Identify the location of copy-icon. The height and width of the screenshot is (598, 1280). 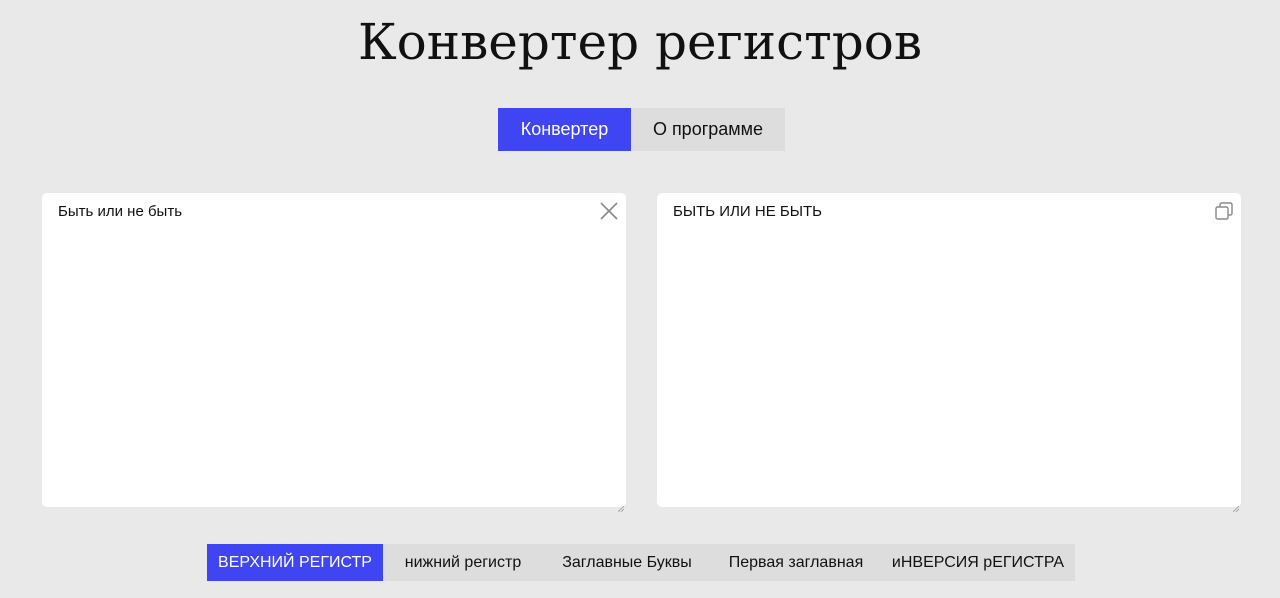
(1224, 211).